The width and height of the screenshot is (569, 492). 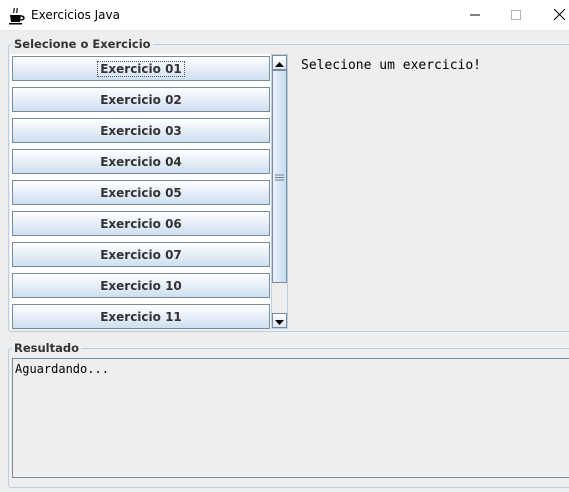 I want to click on exercise-06-button: Exercicio 06, so click(x=141, y=223).